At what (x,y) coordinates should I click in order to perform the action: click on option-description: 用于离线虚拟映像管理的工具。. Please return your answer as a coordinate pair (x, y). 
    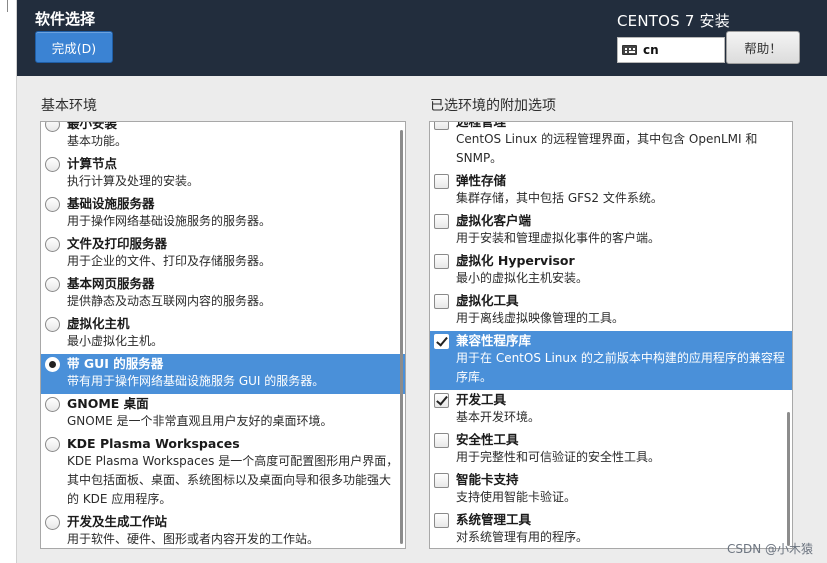
    Looking at the image, I should click on (540, 318).